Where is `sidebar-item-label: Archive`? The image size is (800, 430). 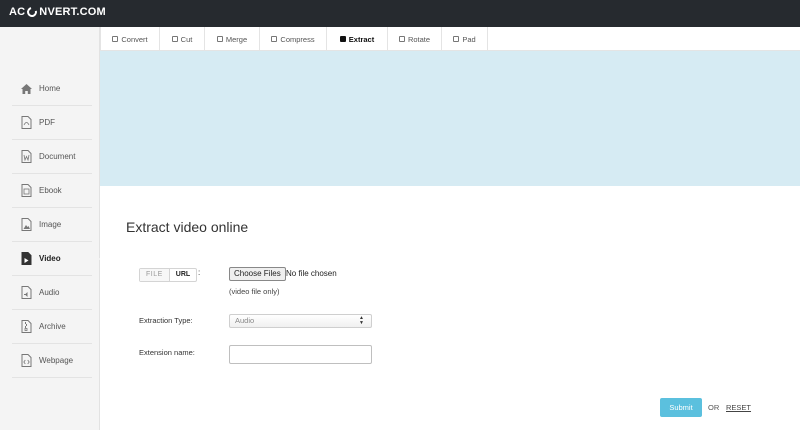
sidebar-item-label: Archive is located at coordinates (52, 326).